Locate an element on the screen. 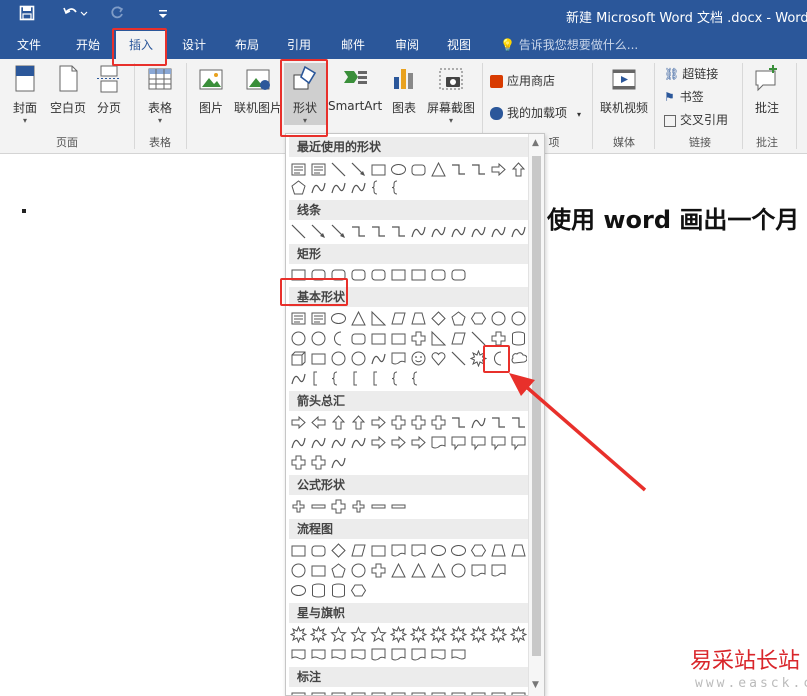 This screenshot has height=696, width=807. new-comment-button: 批注 is located at coordinates (767, 89).